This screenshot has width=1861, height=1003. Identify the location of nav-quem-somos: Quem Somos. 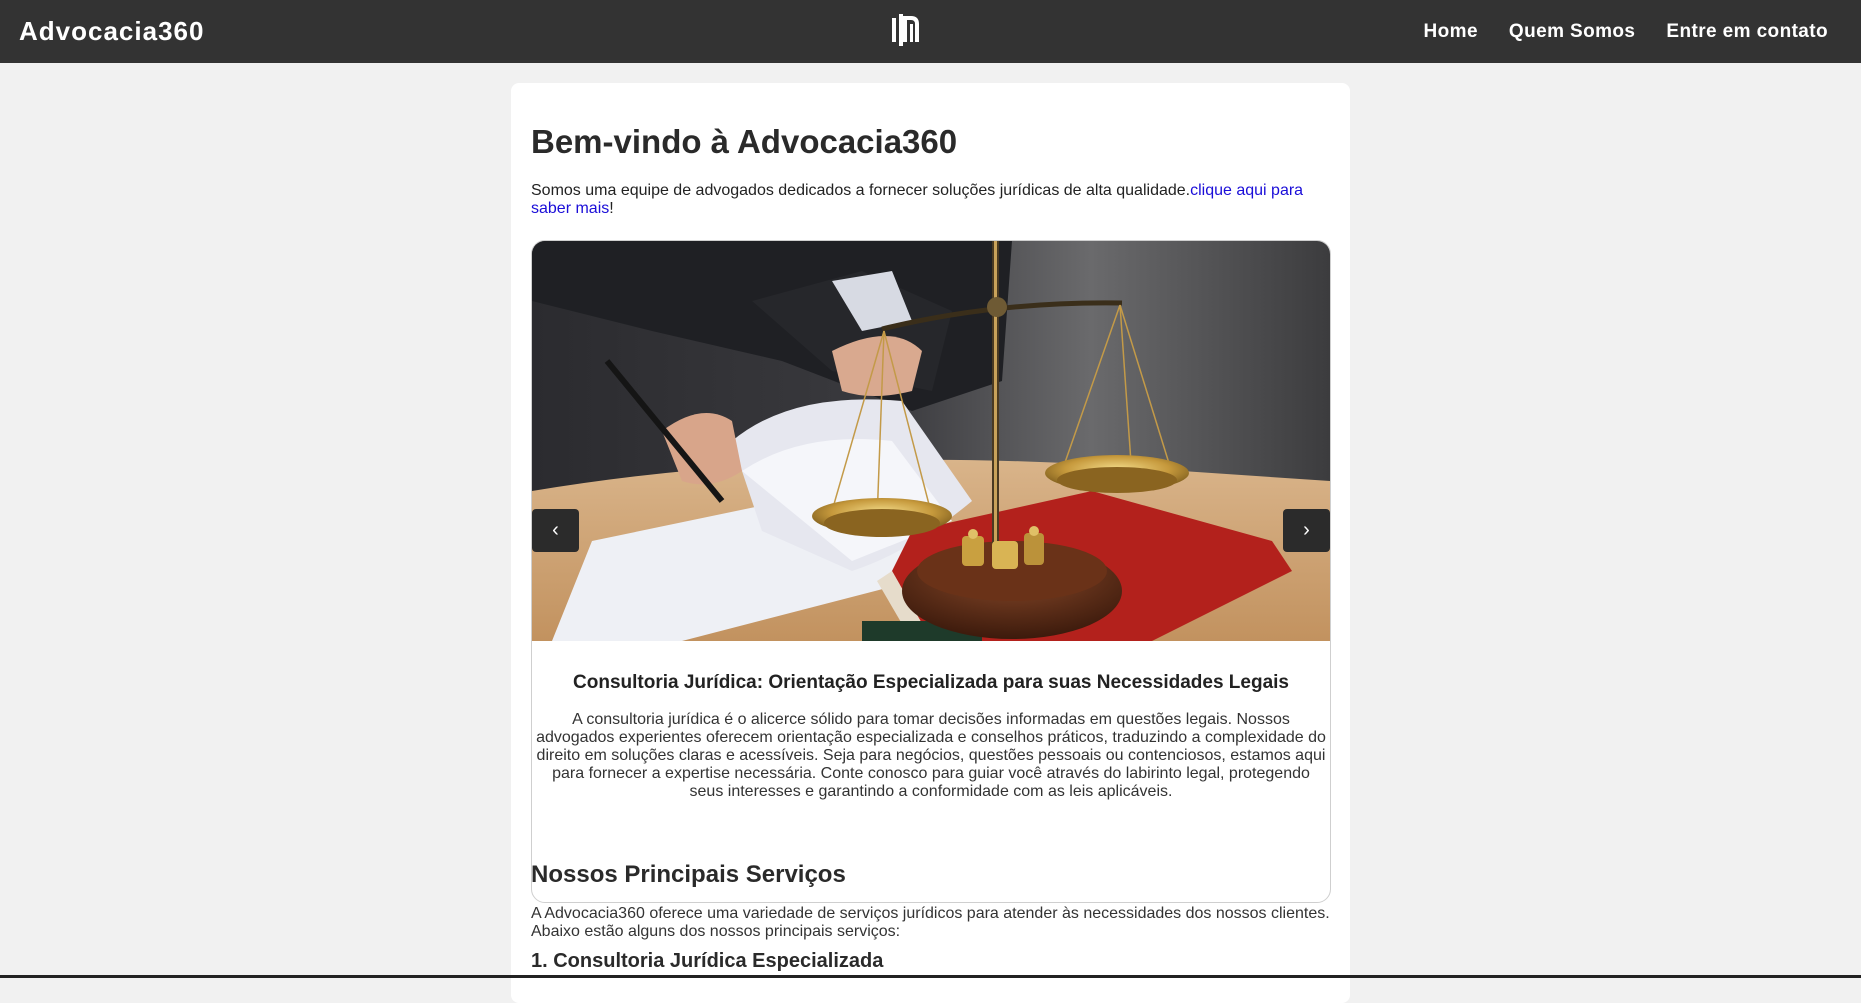
(1572, 32).